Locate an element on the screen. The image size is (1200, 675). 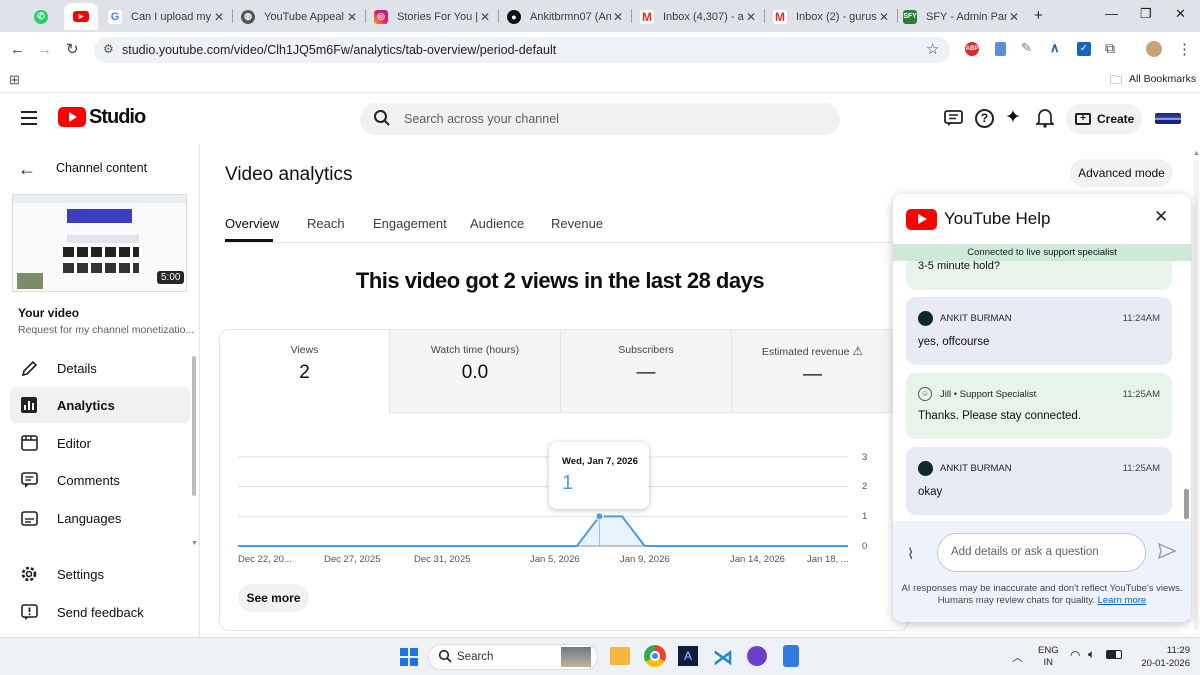
whatsapp-icon: ✆ is located at coordinates (41, 16).